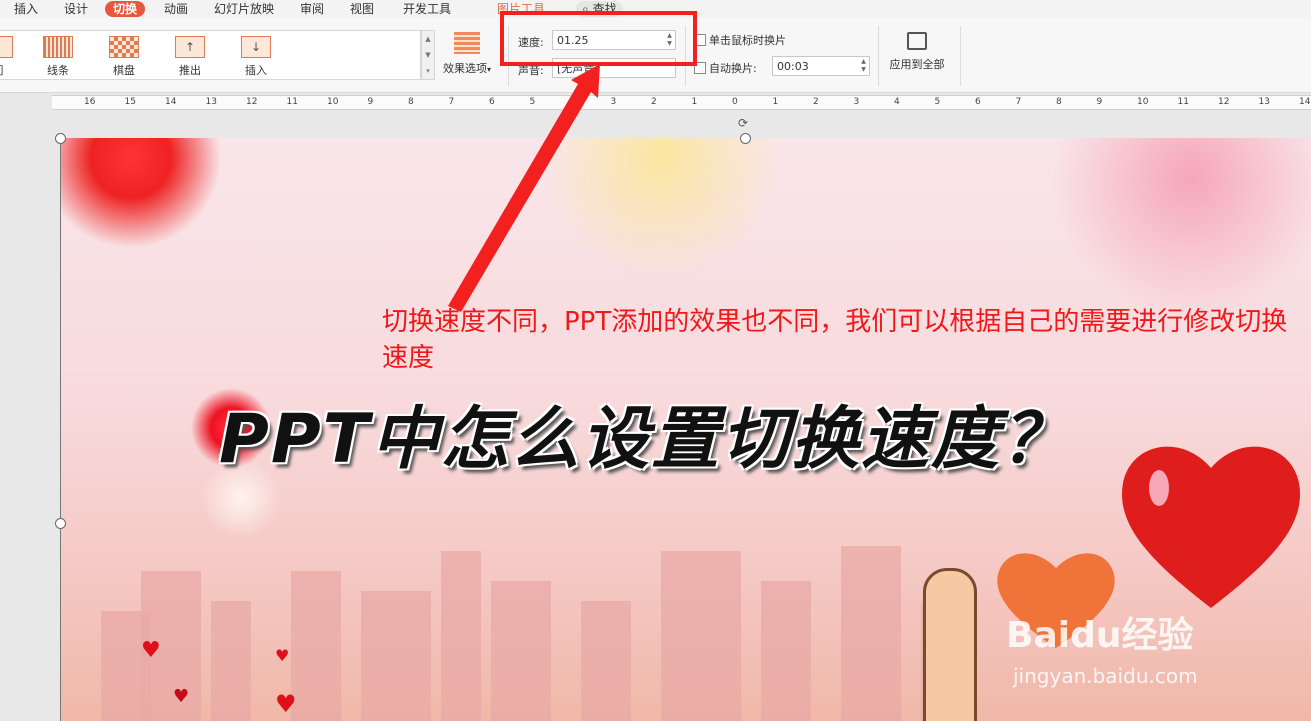  Describe the element at coordinates (1105, 676) in the screenshot. I see `baidu-watermark-url: jingyan.baidu.com` at that location.